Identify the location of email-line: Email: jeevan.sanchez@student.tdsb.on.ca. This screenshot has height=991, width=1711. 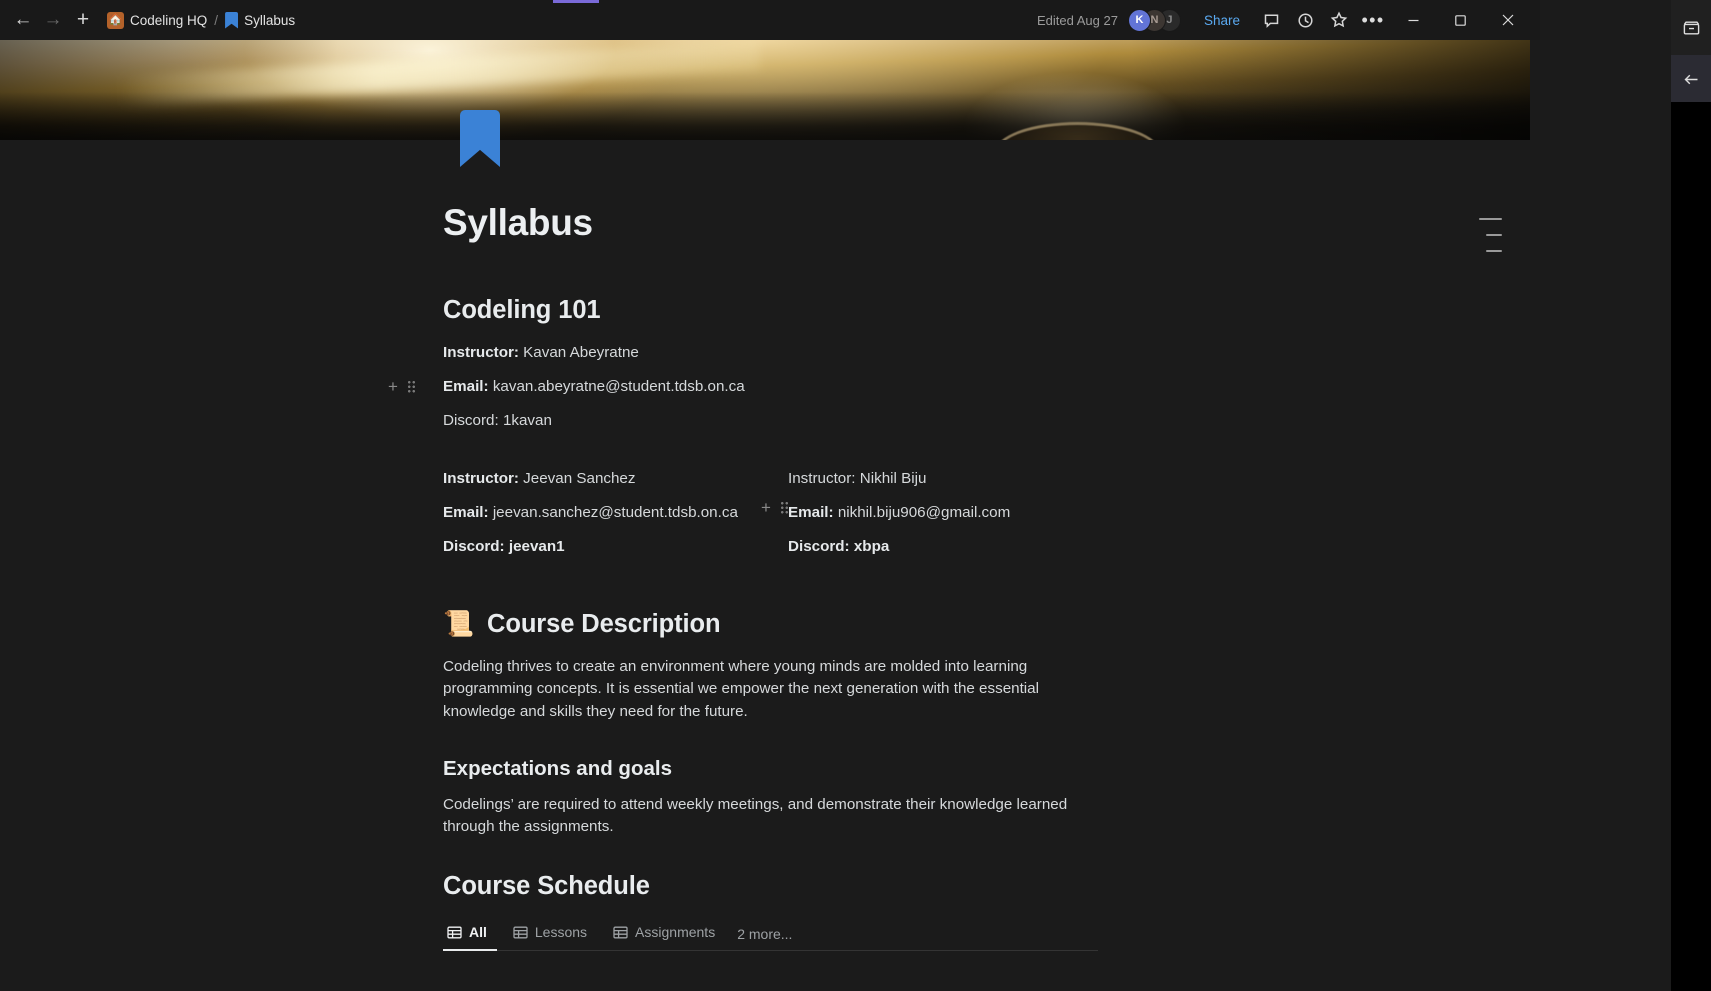
(615, 513).